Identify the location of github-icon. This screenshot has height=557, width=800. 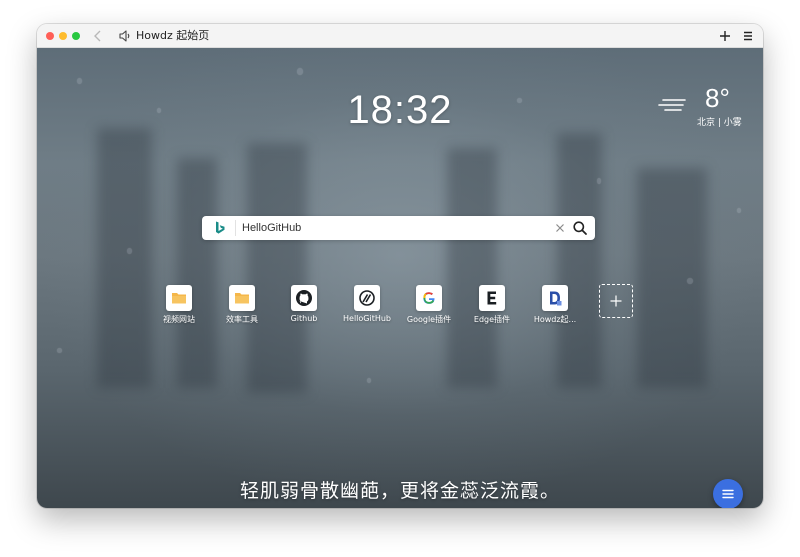
(304, 298).